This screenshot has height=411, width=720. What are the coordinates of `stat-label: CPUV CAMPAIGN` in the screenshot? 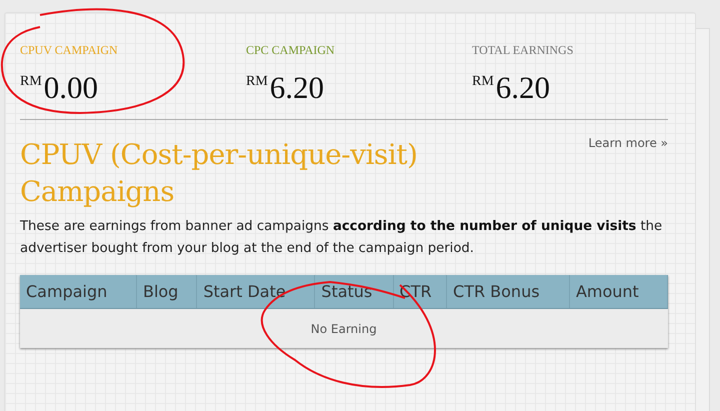 It's located at (69, 51).